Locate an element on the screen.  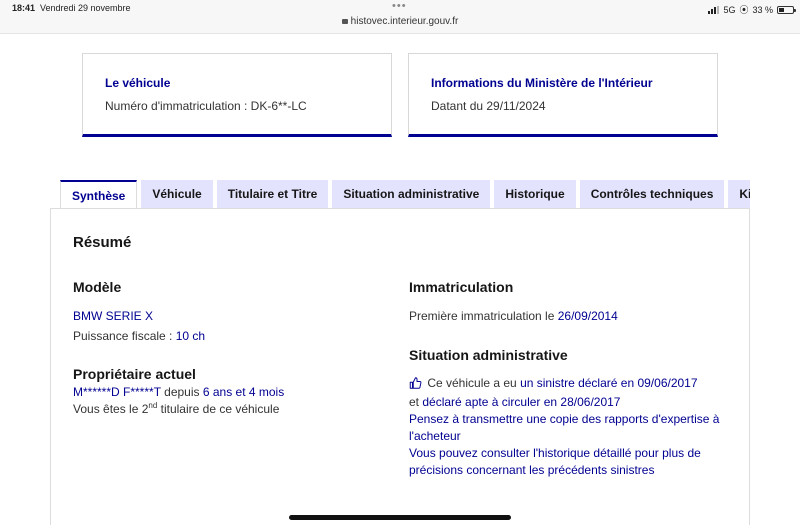
registration-heading: Immatriculation is located at coordinates (461, 287).